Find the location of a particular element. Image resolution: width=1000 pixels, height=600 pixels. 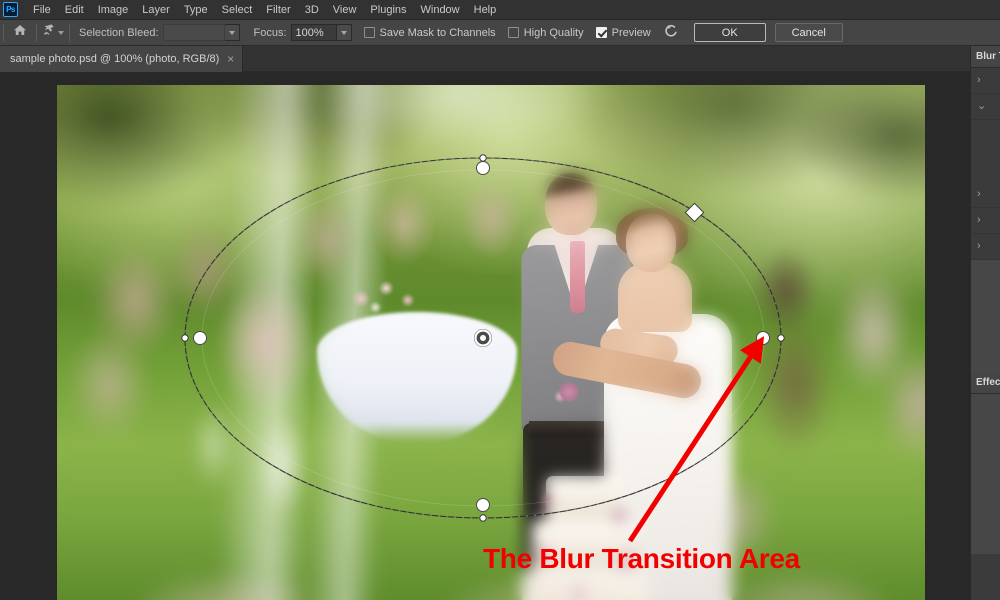

high-quality-label: High Quality is located at coordinates (553, 32).